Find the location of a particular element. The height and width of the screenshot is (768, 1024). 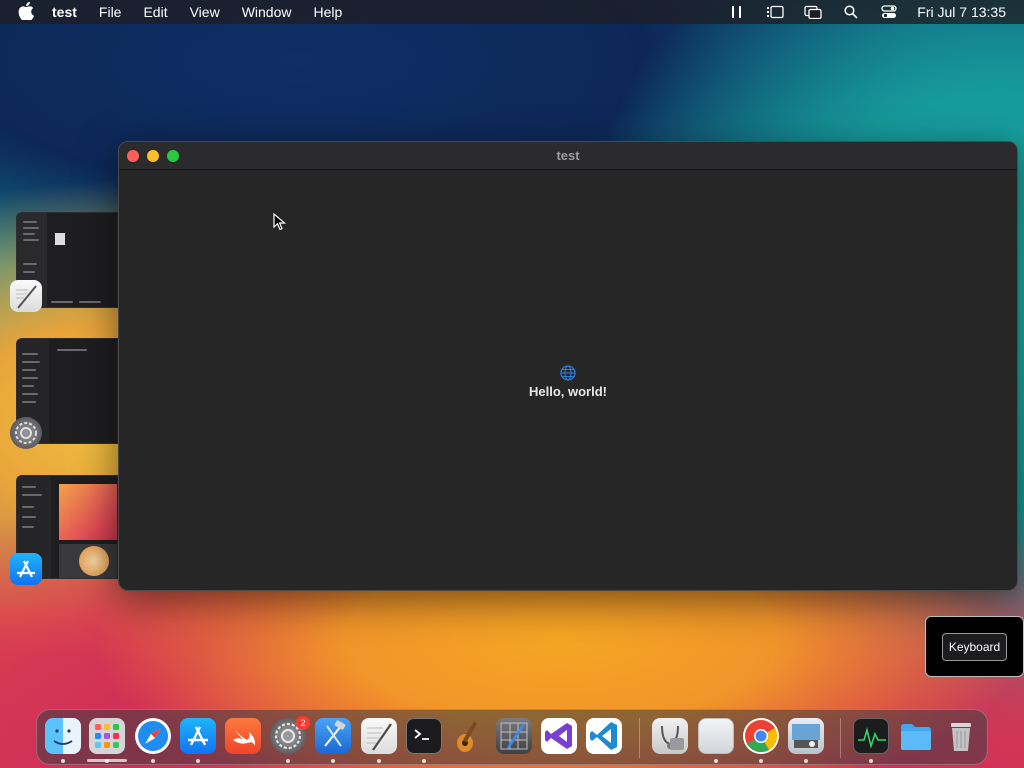

spotlight-search-icon is located at coordinates (851, 12).